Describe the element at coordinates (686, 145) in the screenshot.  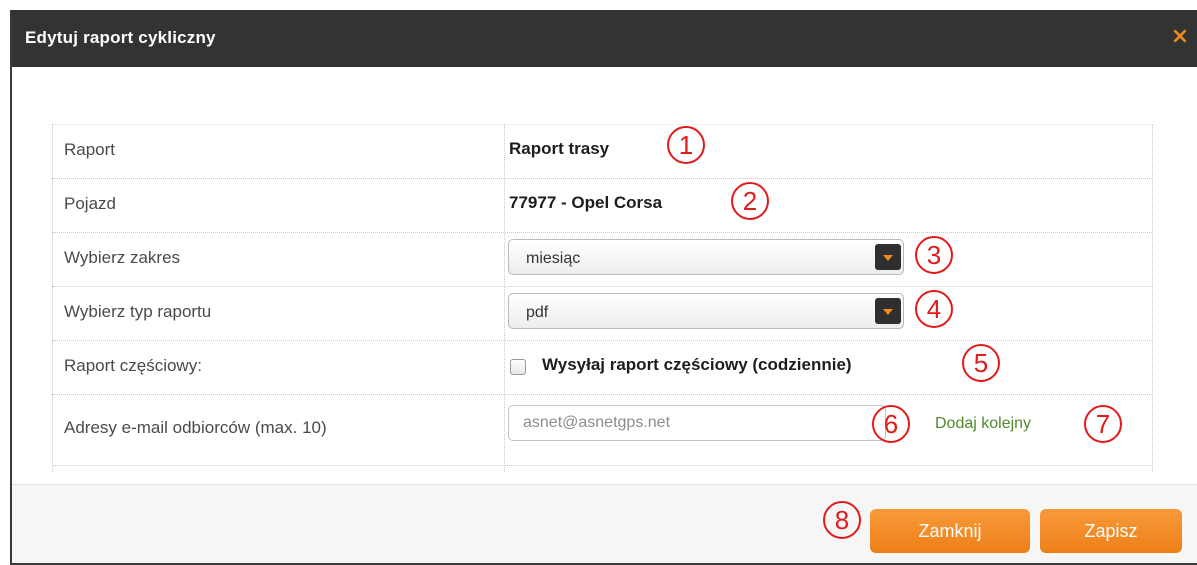
I see `annotation-marker-1: 1` at that location.